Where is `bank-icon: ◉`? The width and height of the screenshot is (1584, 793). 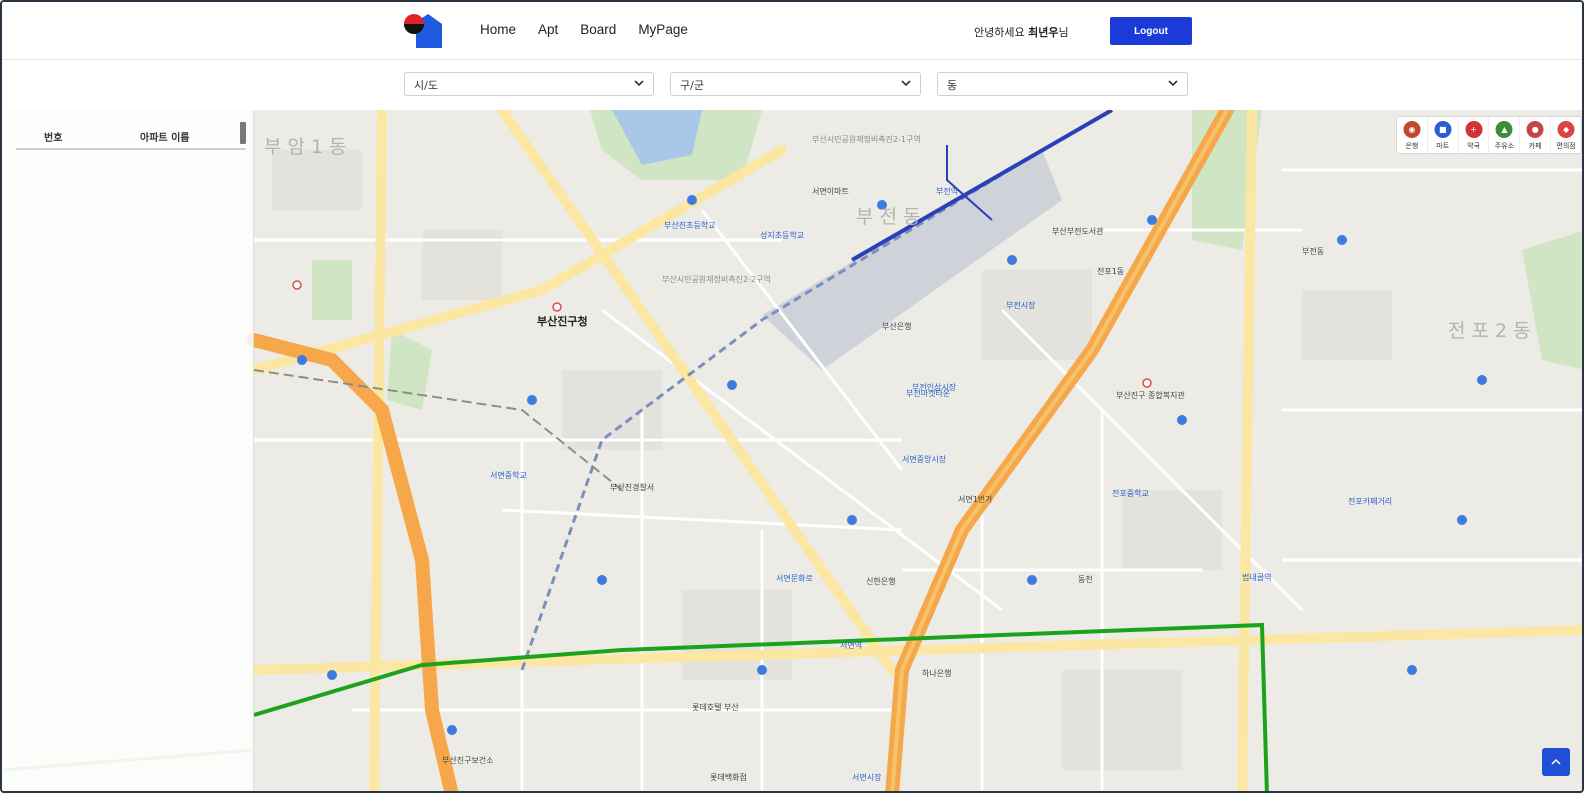 bank-icon: ◉ is located at coordinates (1412, 129).